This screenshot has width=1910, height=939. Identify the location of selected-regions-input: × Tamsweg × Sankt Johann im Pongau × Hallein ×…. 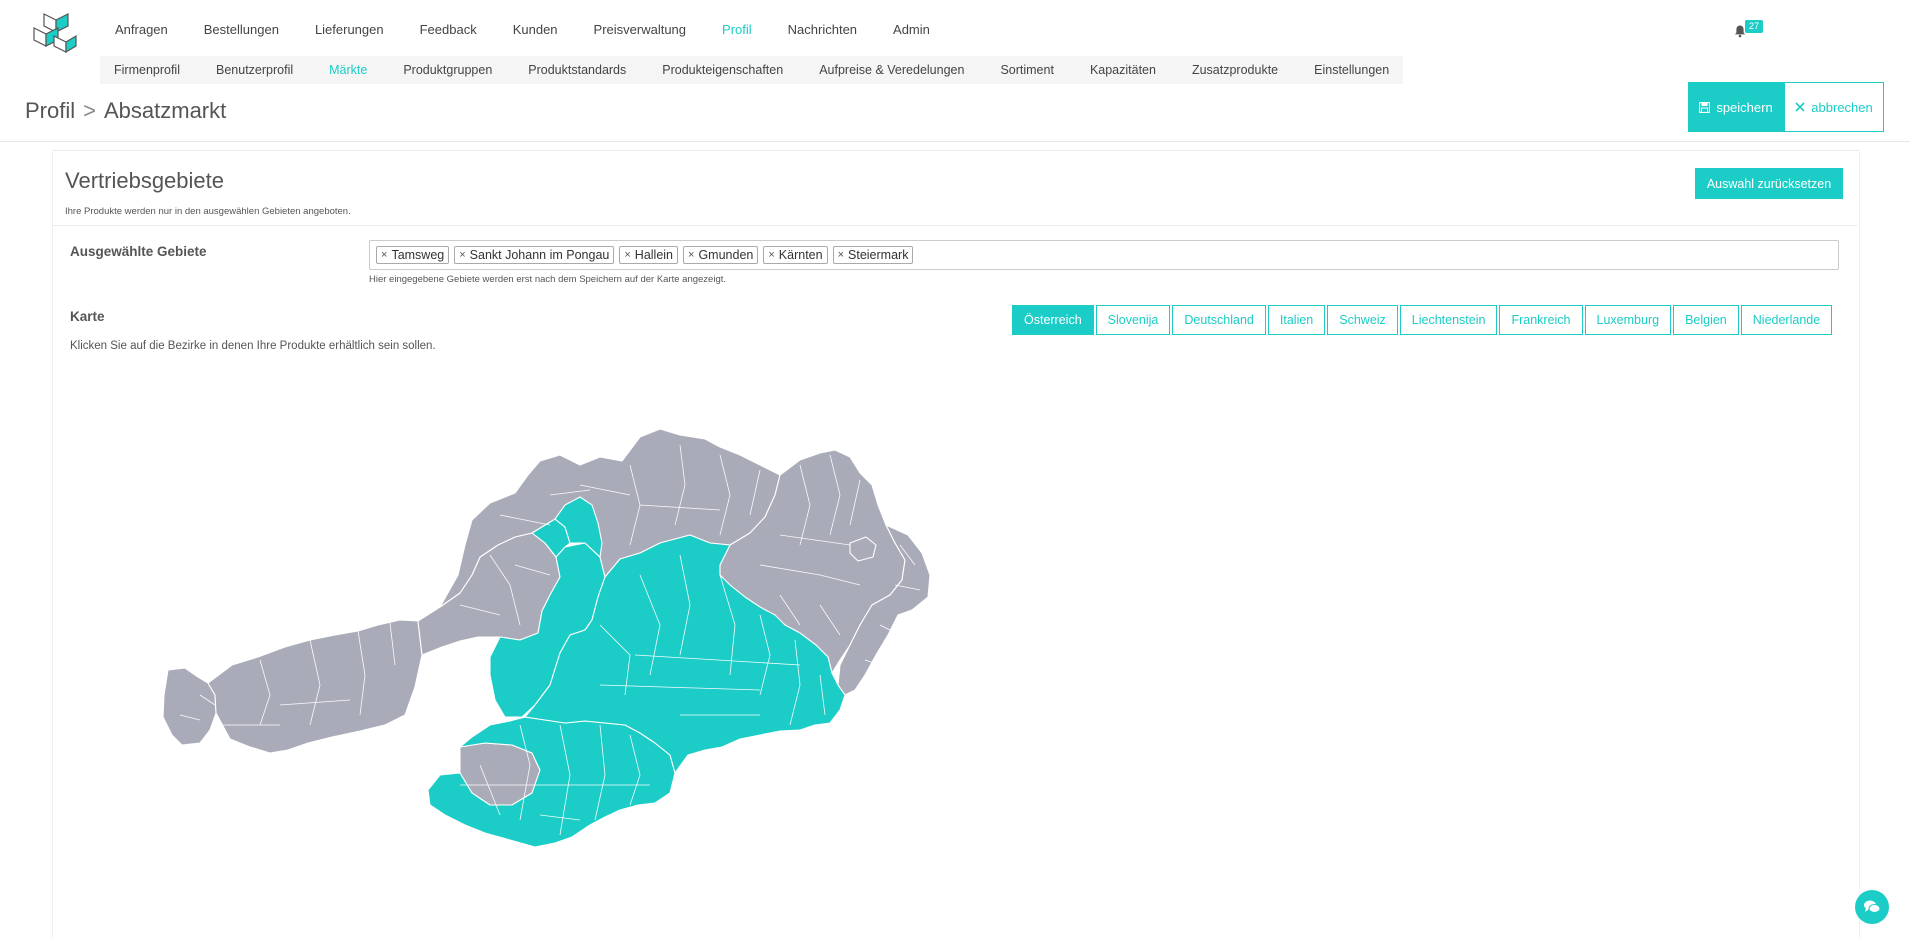
(1104, 255).